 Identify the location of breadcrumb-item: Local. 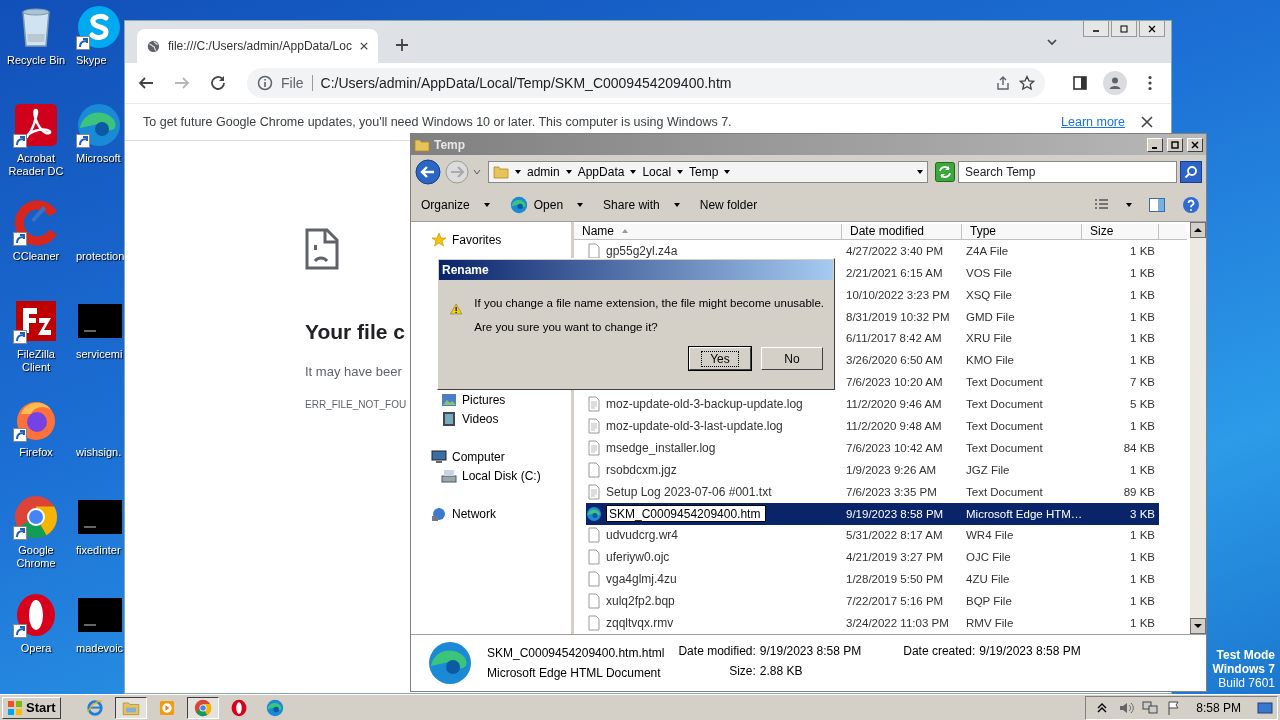
(657, 172).